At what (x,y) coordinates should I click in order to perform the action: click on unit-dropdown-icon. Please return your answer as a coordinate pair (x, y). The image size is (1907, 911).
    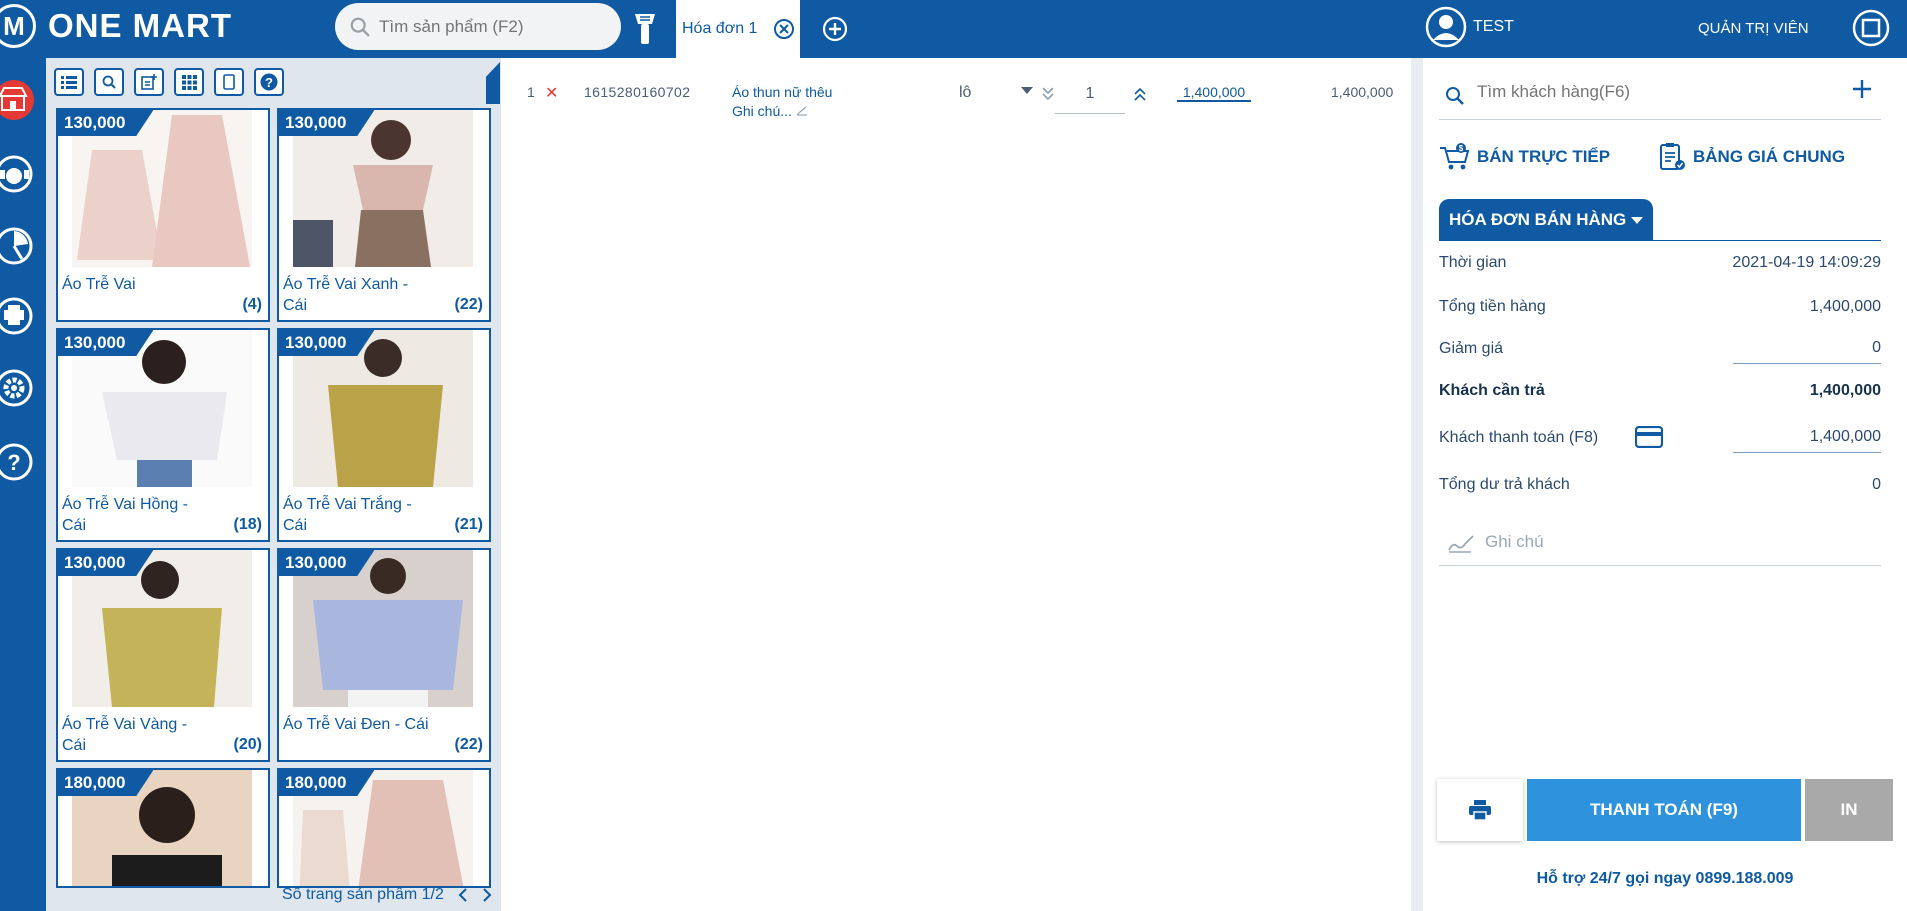
    Looking at the image, I should click on (1027, 91).